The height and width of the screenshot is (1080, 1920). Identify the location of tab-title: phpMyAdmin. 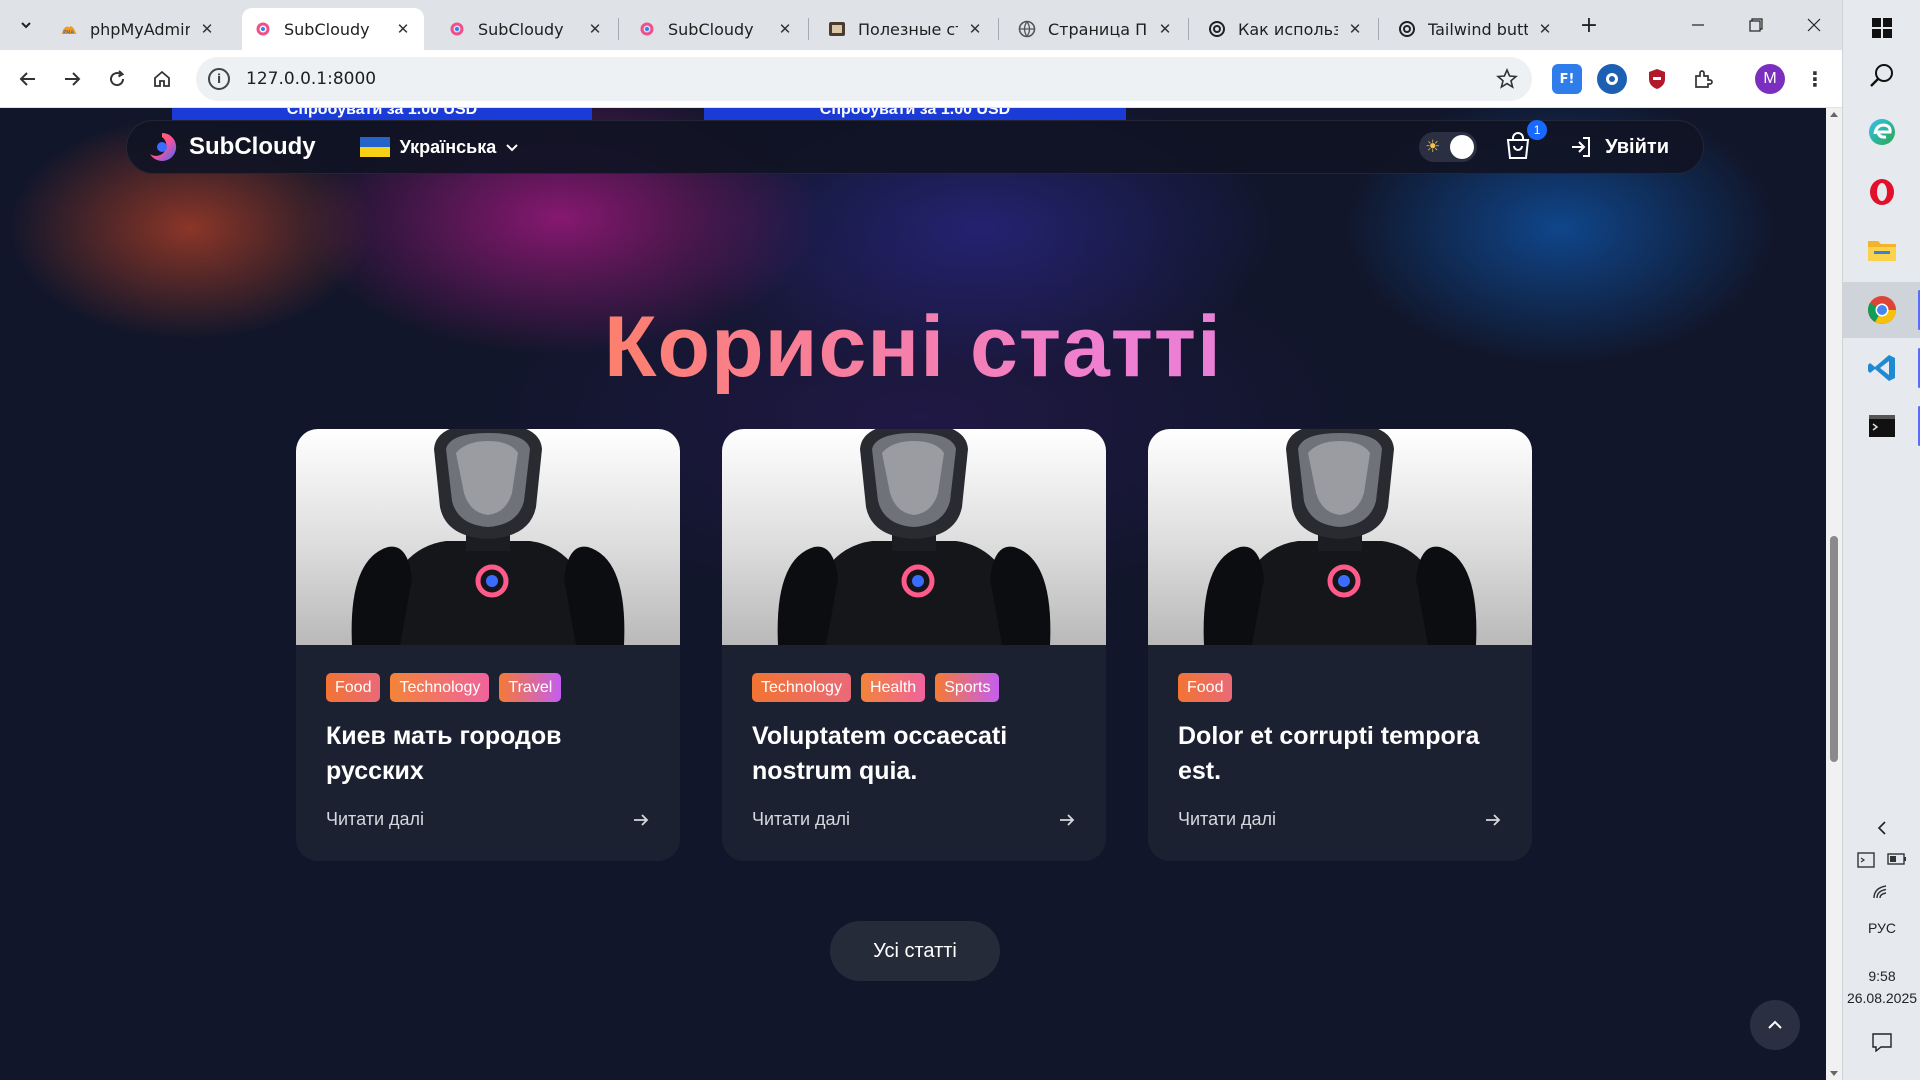
(140, 29).